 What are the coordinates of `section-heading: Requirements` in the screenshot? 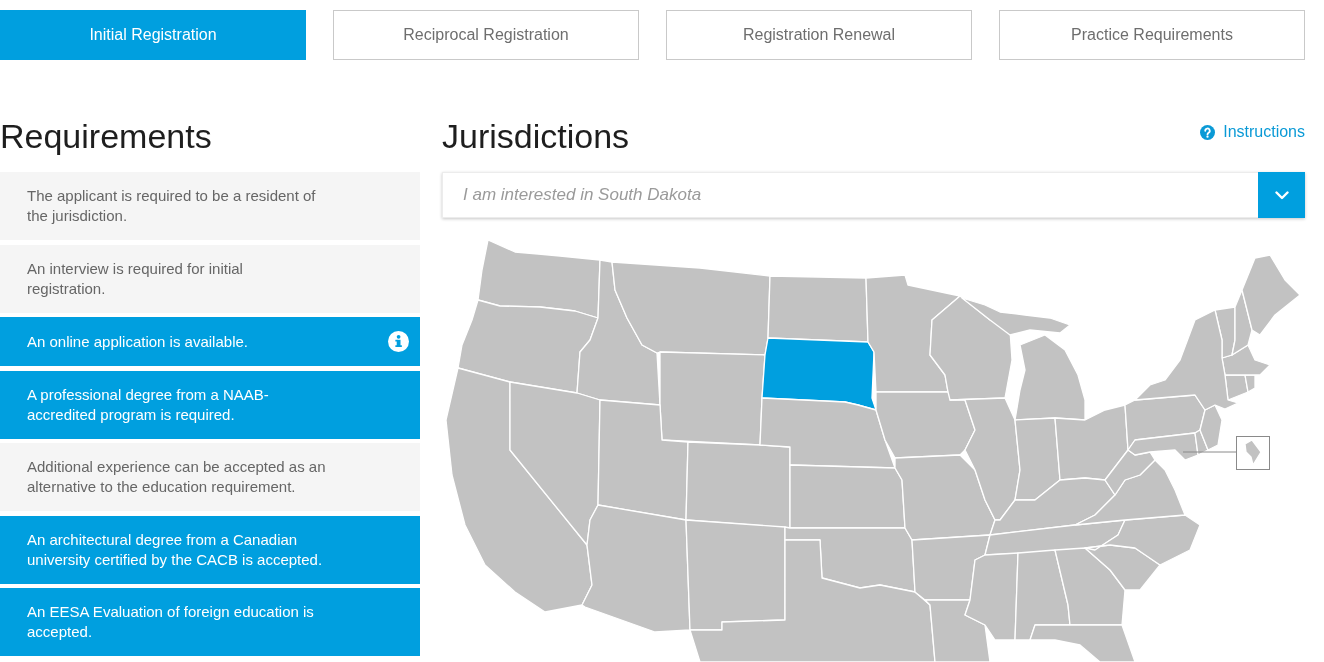 It's located at (106, 136).